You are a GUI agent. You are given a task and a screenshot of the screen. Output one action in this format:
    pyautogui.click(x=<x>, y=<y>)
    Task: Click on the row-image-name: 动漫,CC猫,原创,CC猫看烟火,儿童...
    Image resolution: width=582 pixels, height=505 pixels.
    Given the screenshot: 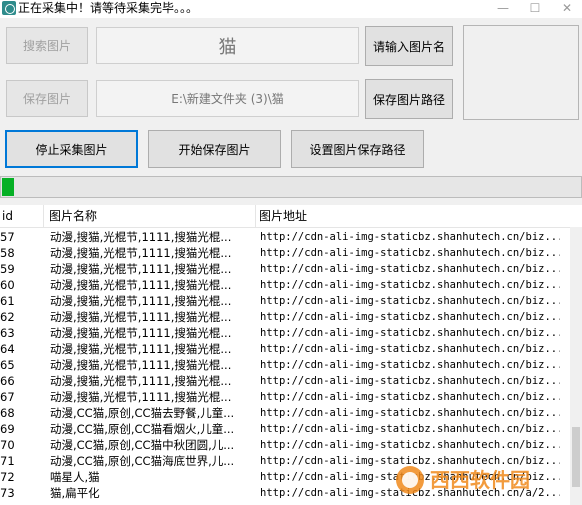 What is the action you would take?
    pyautogui.click(x=142, y=429)
    